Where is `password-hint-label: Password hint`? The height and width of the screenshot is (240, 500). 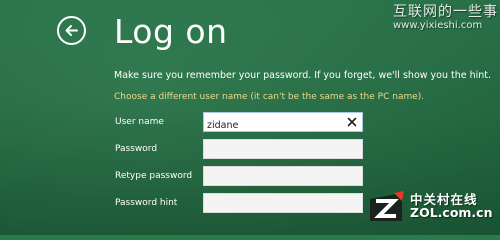 password-hint-label: Password hint is located at coordinates (146, 203).